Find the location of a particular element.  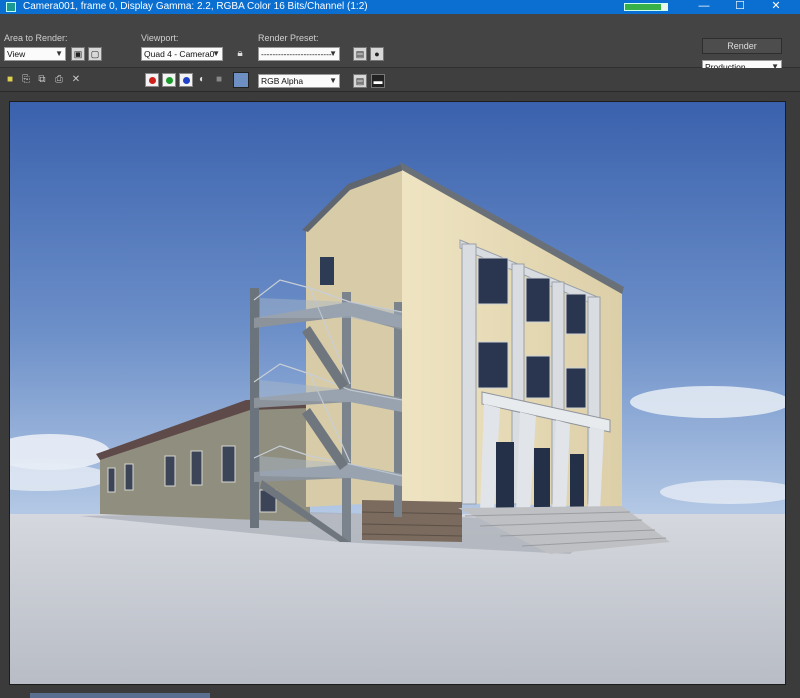

green-channel-toggle is located at coordinates (169, 80).